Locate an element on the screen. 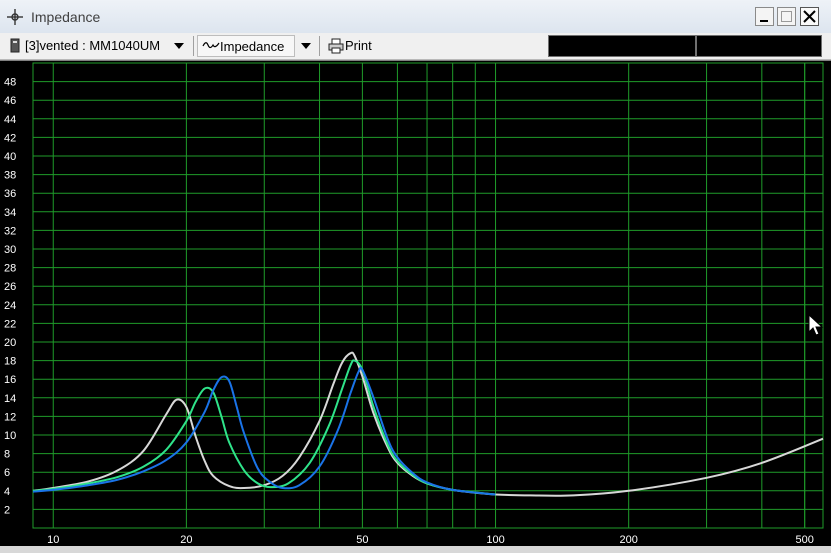 The image size is (831, 553). minimize-icon is located at coordinates (764, 21).